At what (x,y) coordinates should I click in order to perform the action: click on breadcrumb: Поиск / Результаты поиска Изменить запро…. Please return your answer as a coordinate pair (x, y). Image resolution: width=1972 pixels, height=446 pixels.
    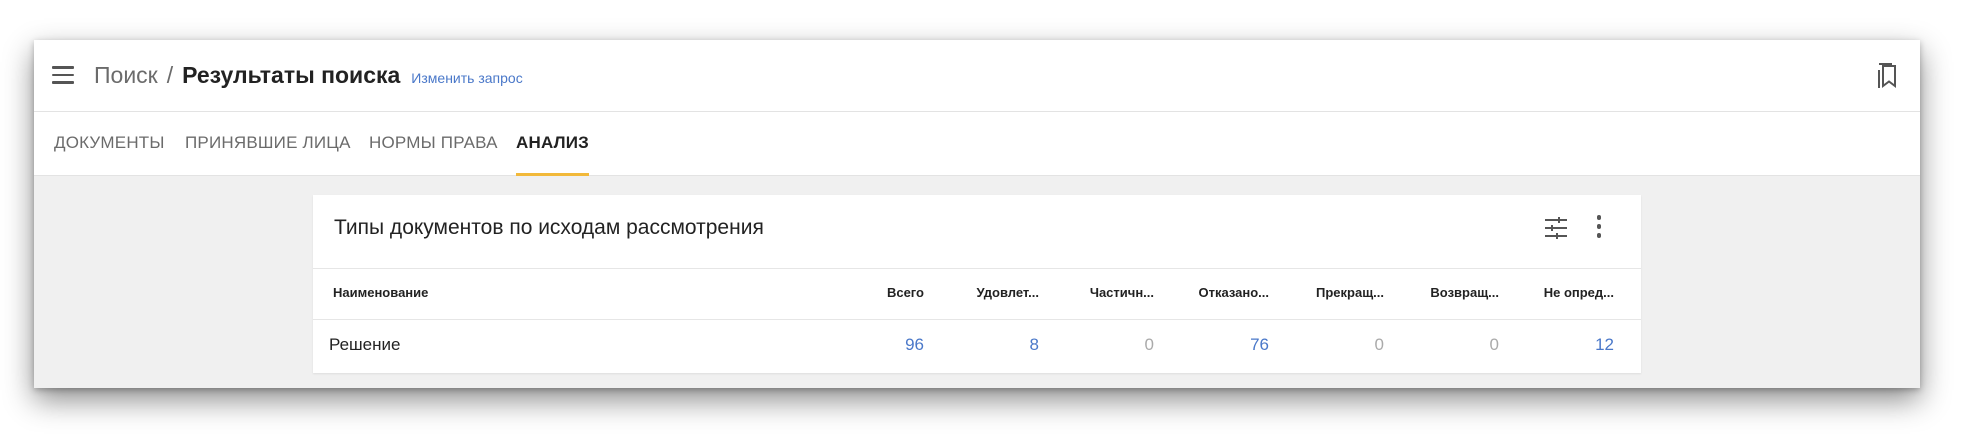
    Looking at the image, I should click on (308, 75).